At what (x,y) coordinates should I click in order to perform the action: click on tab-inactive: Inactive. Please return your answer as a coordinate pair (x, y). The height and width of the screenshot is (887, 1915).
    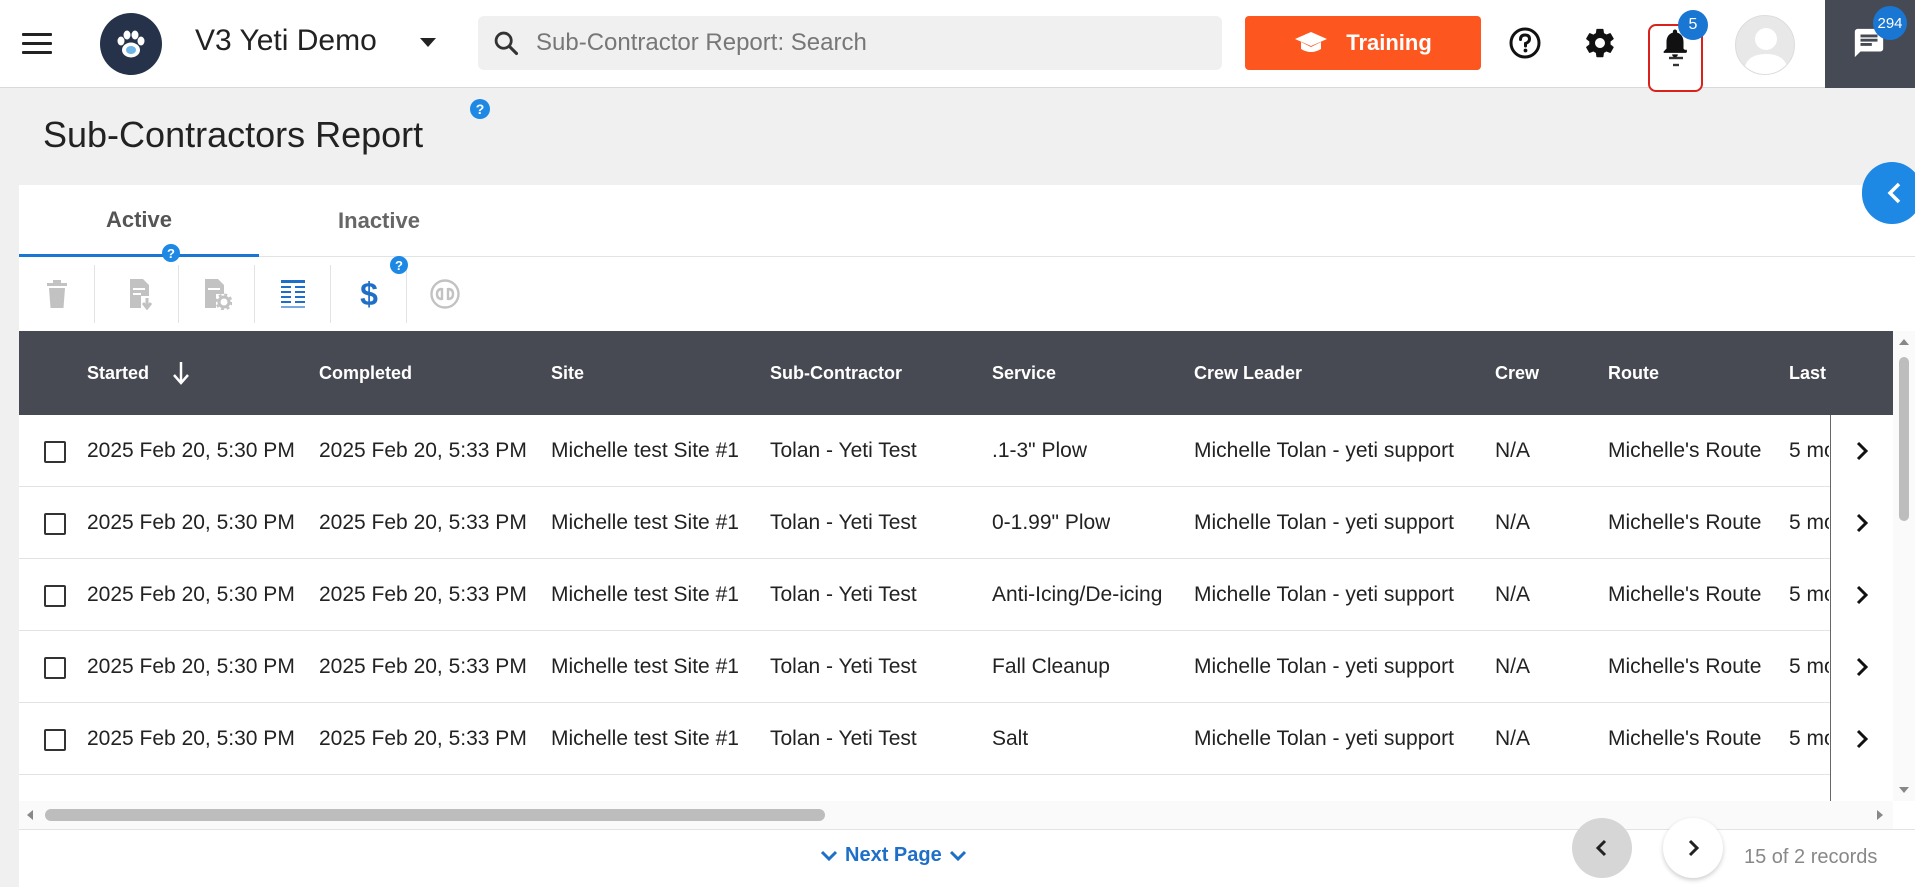
    Looking at the image, I should click on (379, 221).